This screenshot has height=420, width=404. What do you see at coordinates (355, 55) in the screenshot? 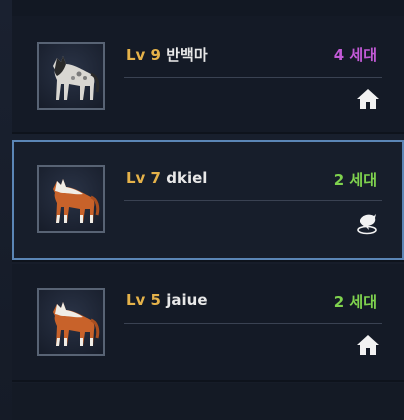
I see `horse-generation: 4 세대` at bounding box center [355, 55].